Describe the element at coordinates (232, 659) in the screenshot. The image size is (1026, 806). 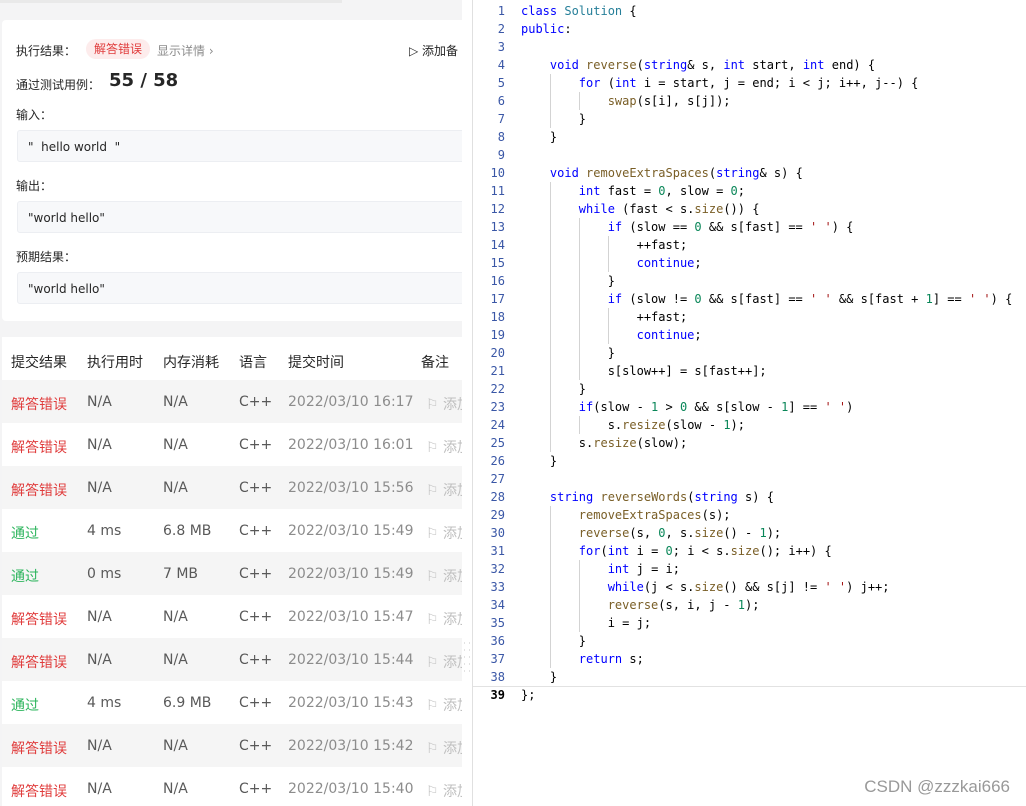
I see `table-row: 解答错误 N/A N/A C++ 2022/03/10 15:44 ⚐ 添加` at that location.